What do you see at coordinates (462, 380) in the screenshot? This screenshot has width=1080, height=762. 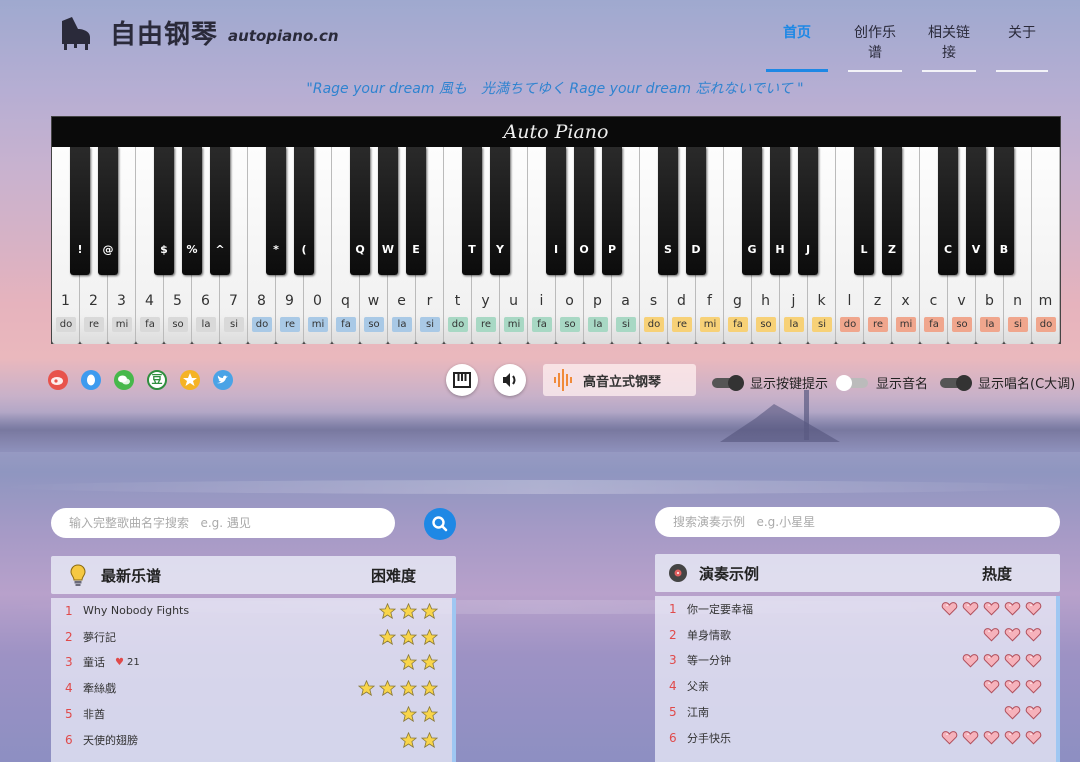 I see `keyboard-mode-button` at bounding box center [462, 380].